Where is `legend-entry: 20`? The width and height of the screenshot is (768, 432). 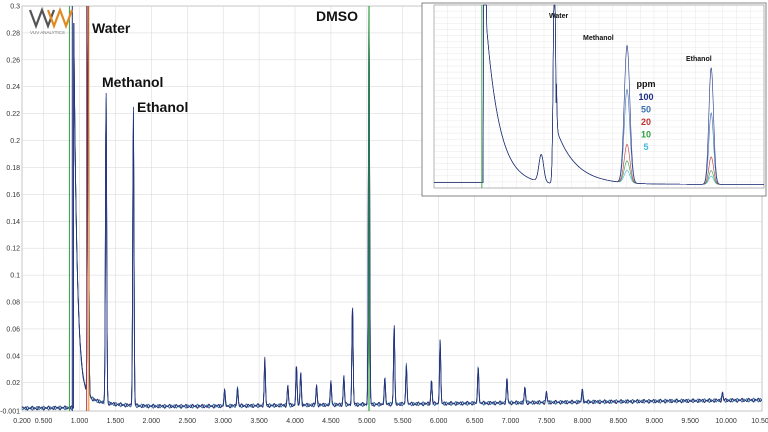
legend-entry: 20 is located at coordinates (646, 122).